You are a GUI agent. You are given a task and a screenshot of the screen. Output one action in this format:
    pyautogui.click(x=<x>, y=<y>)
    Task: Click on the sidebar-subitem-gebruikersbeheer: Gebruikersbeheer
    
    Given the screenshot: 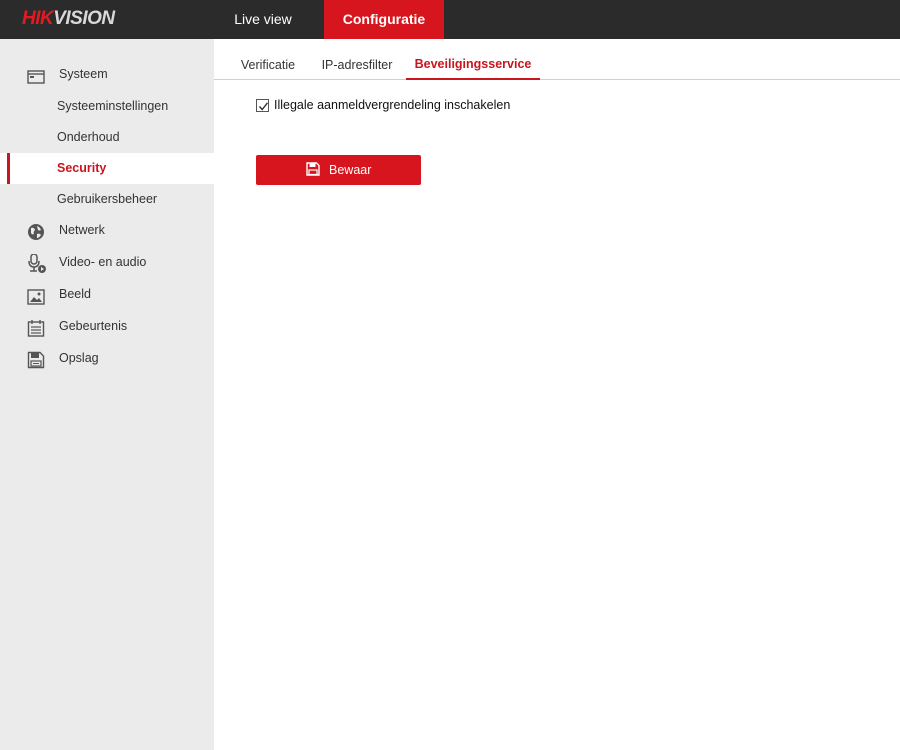 What is the action you would take?
    pyautogui.click(x=107, y=199)
    